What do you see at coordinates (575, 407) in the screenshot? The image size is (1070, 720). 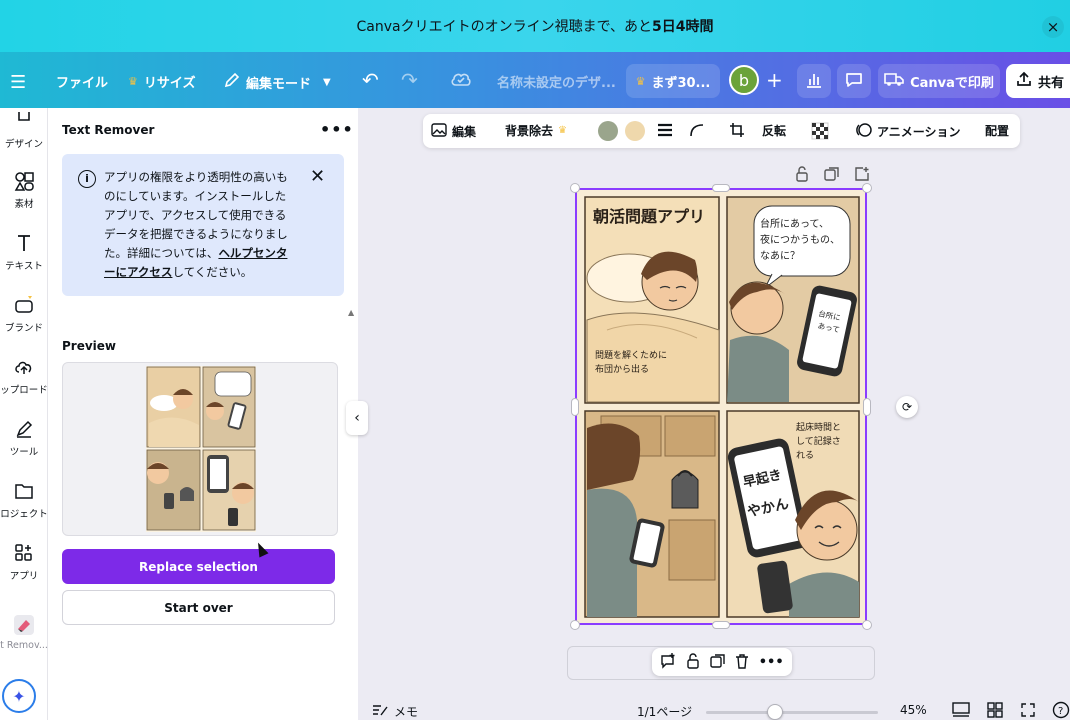 I see `resize-handle-left` at bounding box center [575, 407].